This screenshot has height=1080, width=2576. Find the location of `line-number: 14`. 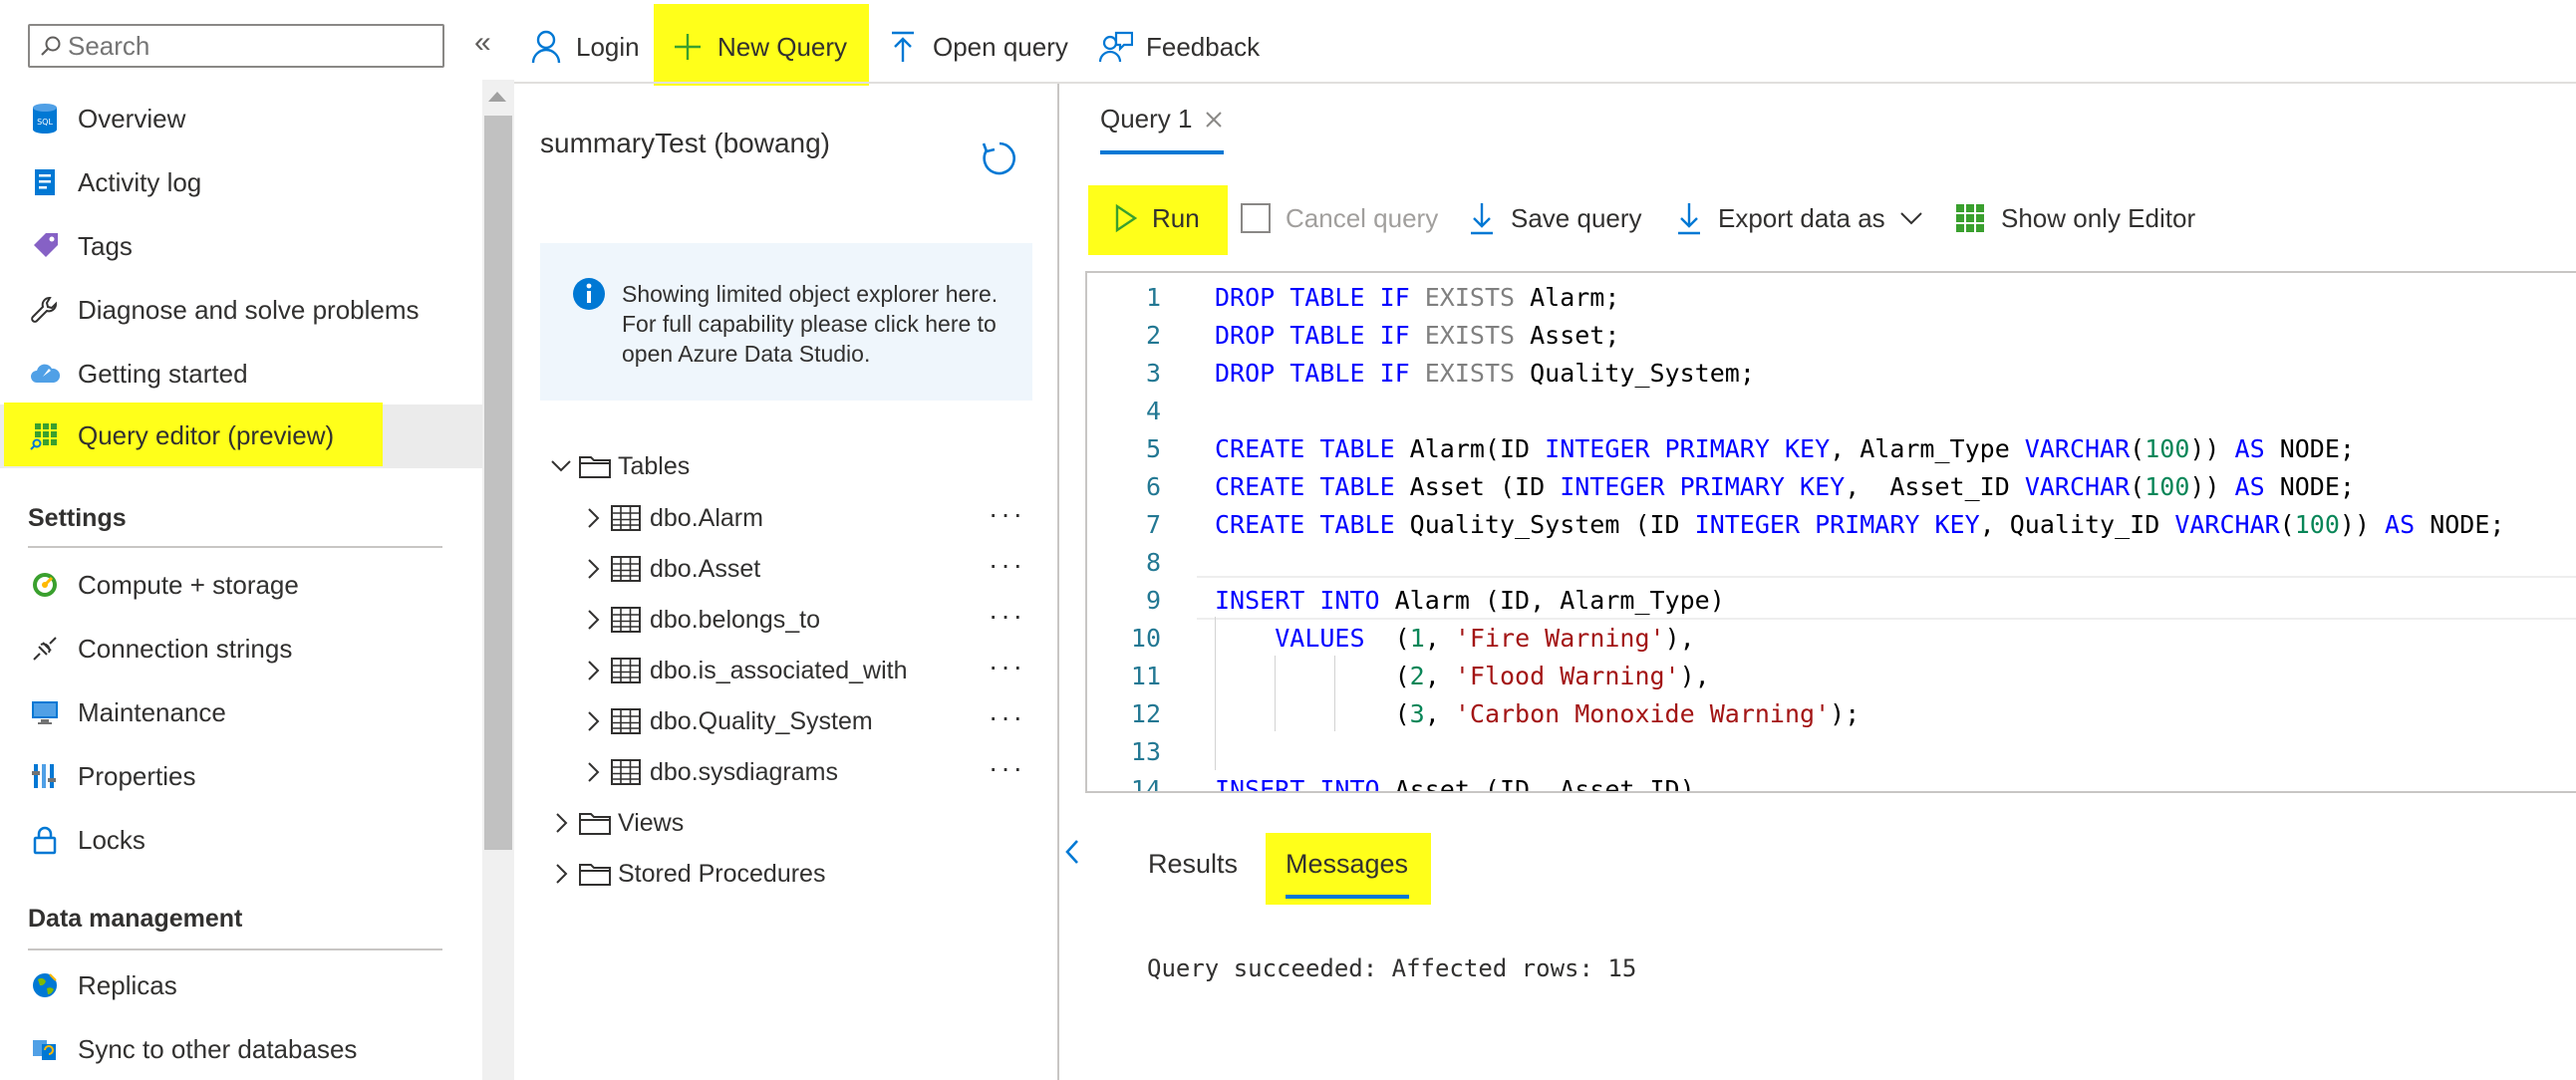

line-number: 14 is located at coordinates (1145, 784).